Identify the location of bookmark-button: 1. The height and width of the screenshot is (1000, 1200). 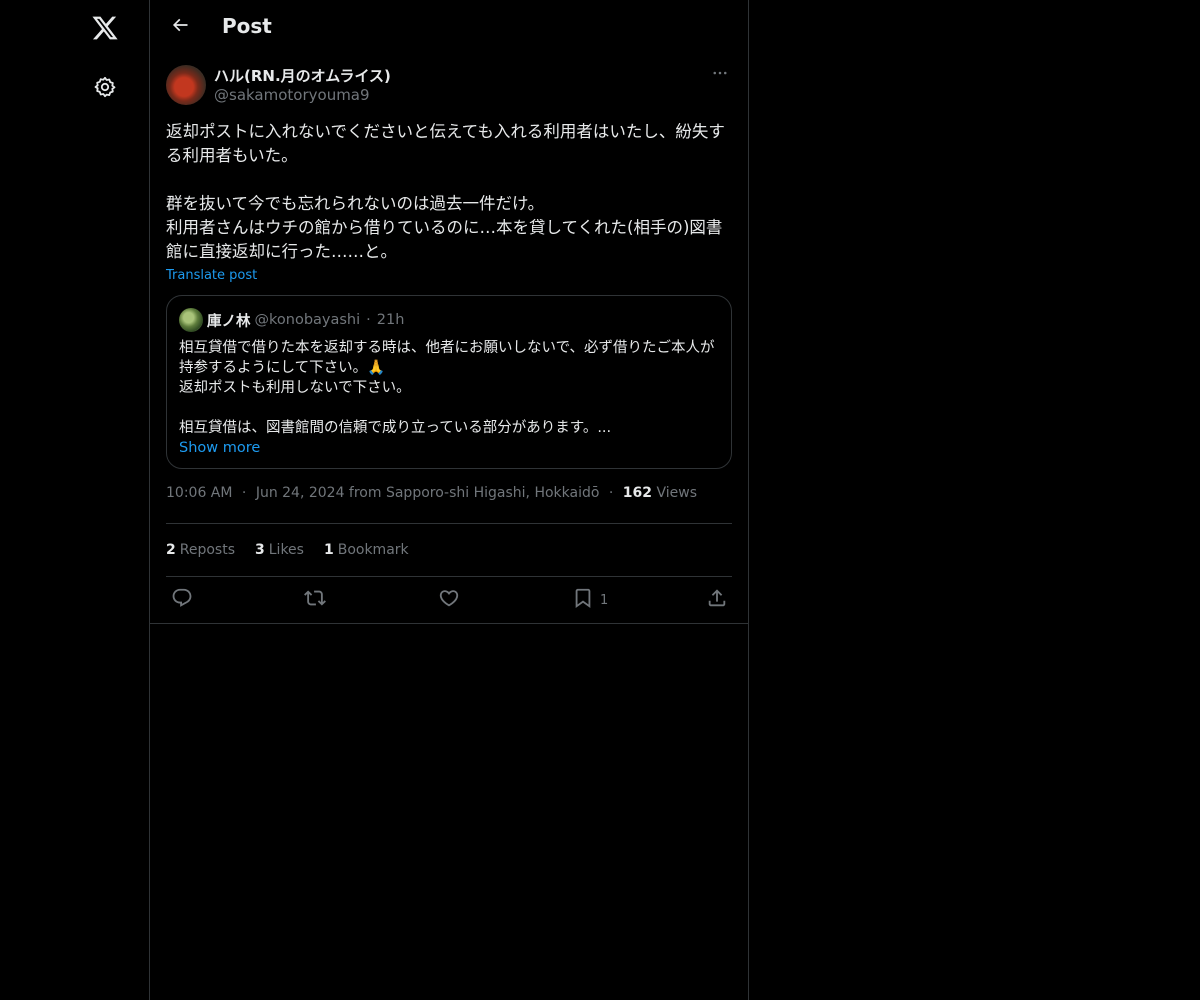
(590, 600).